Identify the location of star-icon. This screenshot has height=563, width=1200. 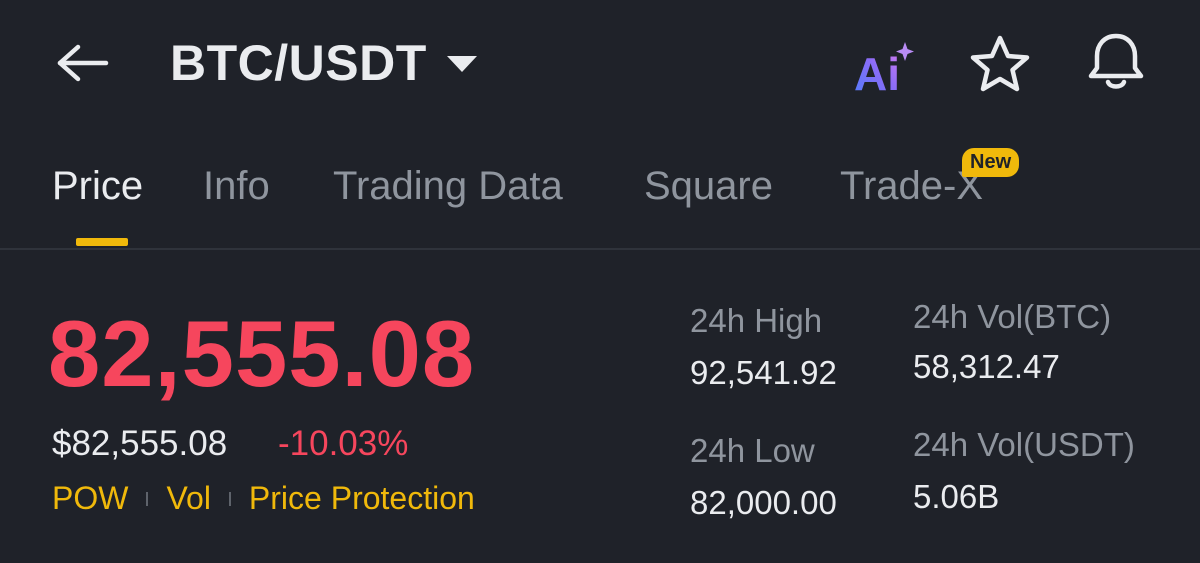
(1000, 63).